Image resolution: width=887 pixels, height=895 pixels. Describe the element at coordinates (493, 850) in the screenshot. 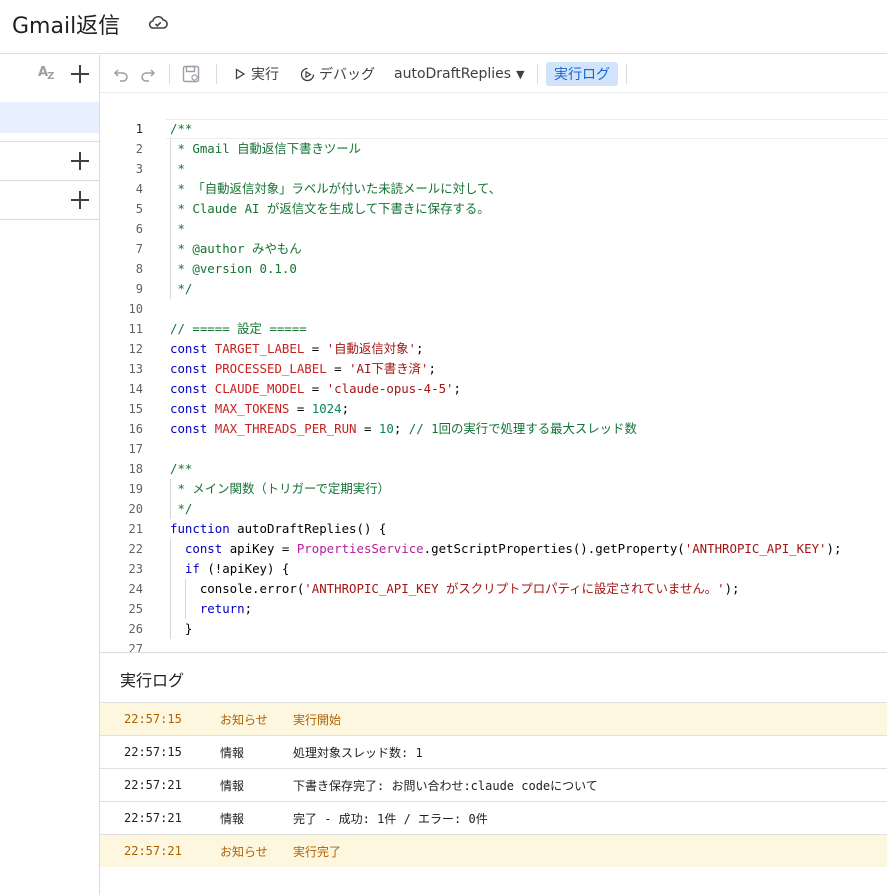

I see `log-row: 22:57:21 お知らせ 実行完了` at that location.